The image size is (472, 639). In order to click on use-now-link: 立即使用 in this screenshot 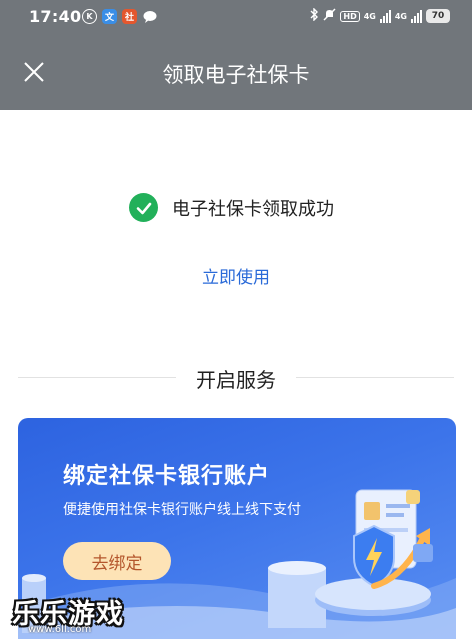, I will do `click(236, 275)`.